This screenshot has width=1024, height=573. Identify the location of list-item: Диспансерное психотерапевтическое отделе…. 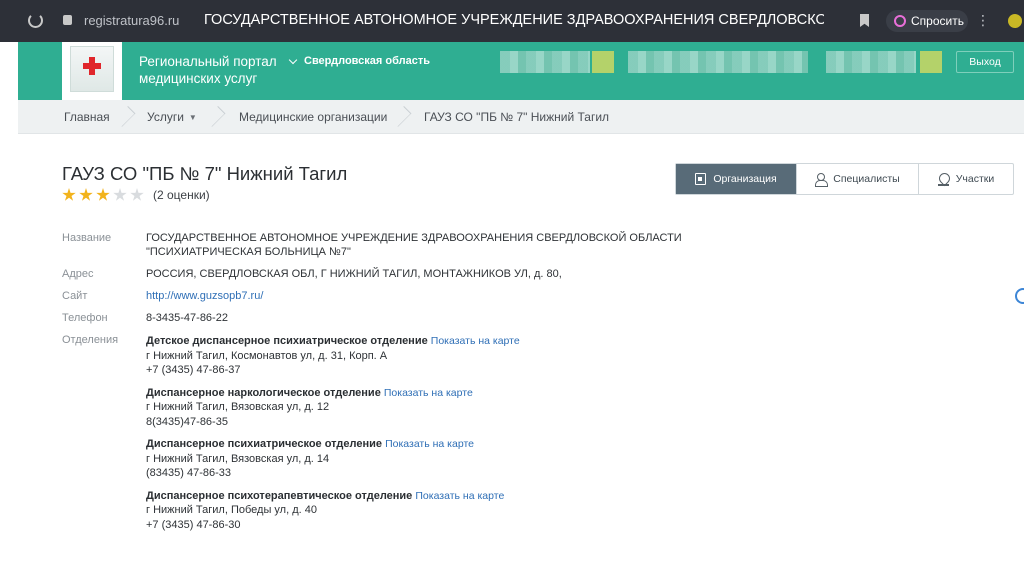
(434, 511).